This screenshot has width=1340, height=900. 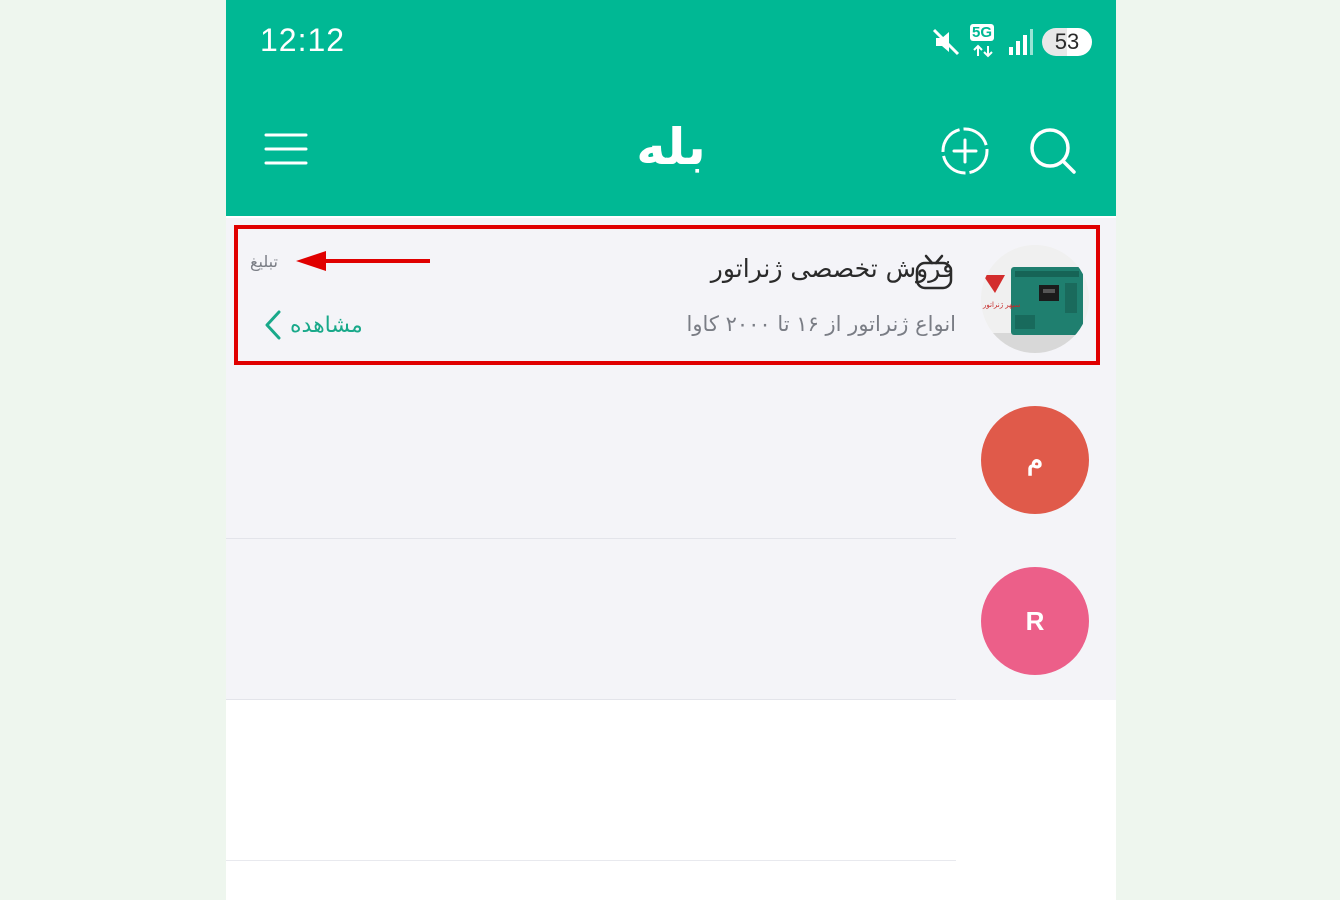 What do you see at coordinates (1021, 42) in the screenshot?
I see `signal-icon` at bounding box center [1021, 42].